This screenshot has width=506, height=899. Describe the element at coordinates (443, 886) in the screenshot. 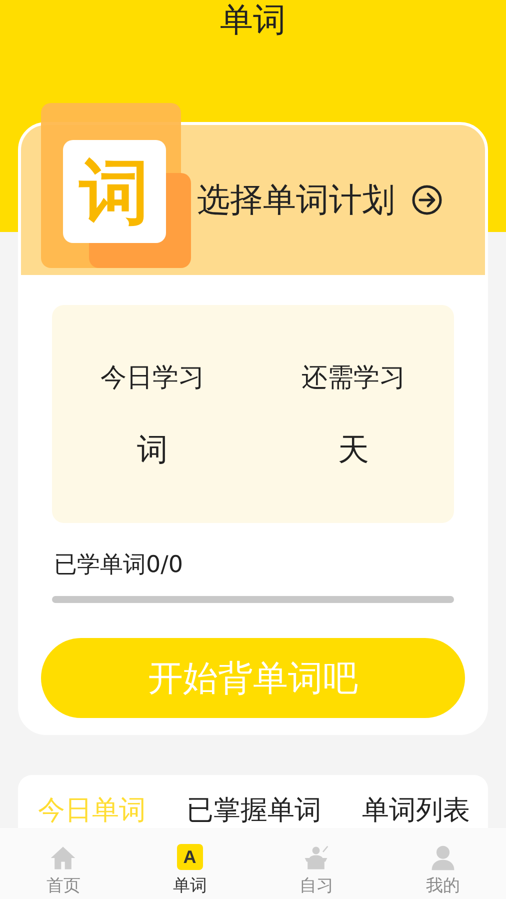

I see `nav-label: 我的` at that location.